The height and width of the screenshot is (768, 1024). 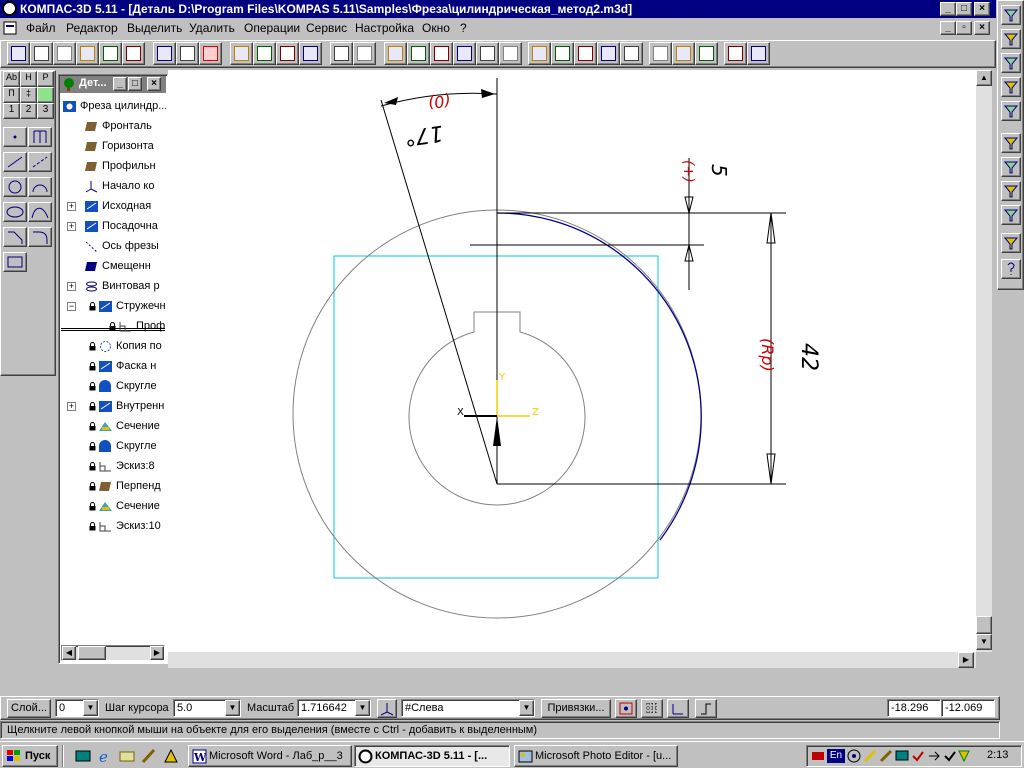 I want to click on tree-item: Посадочна, so click(x=125, y=226).